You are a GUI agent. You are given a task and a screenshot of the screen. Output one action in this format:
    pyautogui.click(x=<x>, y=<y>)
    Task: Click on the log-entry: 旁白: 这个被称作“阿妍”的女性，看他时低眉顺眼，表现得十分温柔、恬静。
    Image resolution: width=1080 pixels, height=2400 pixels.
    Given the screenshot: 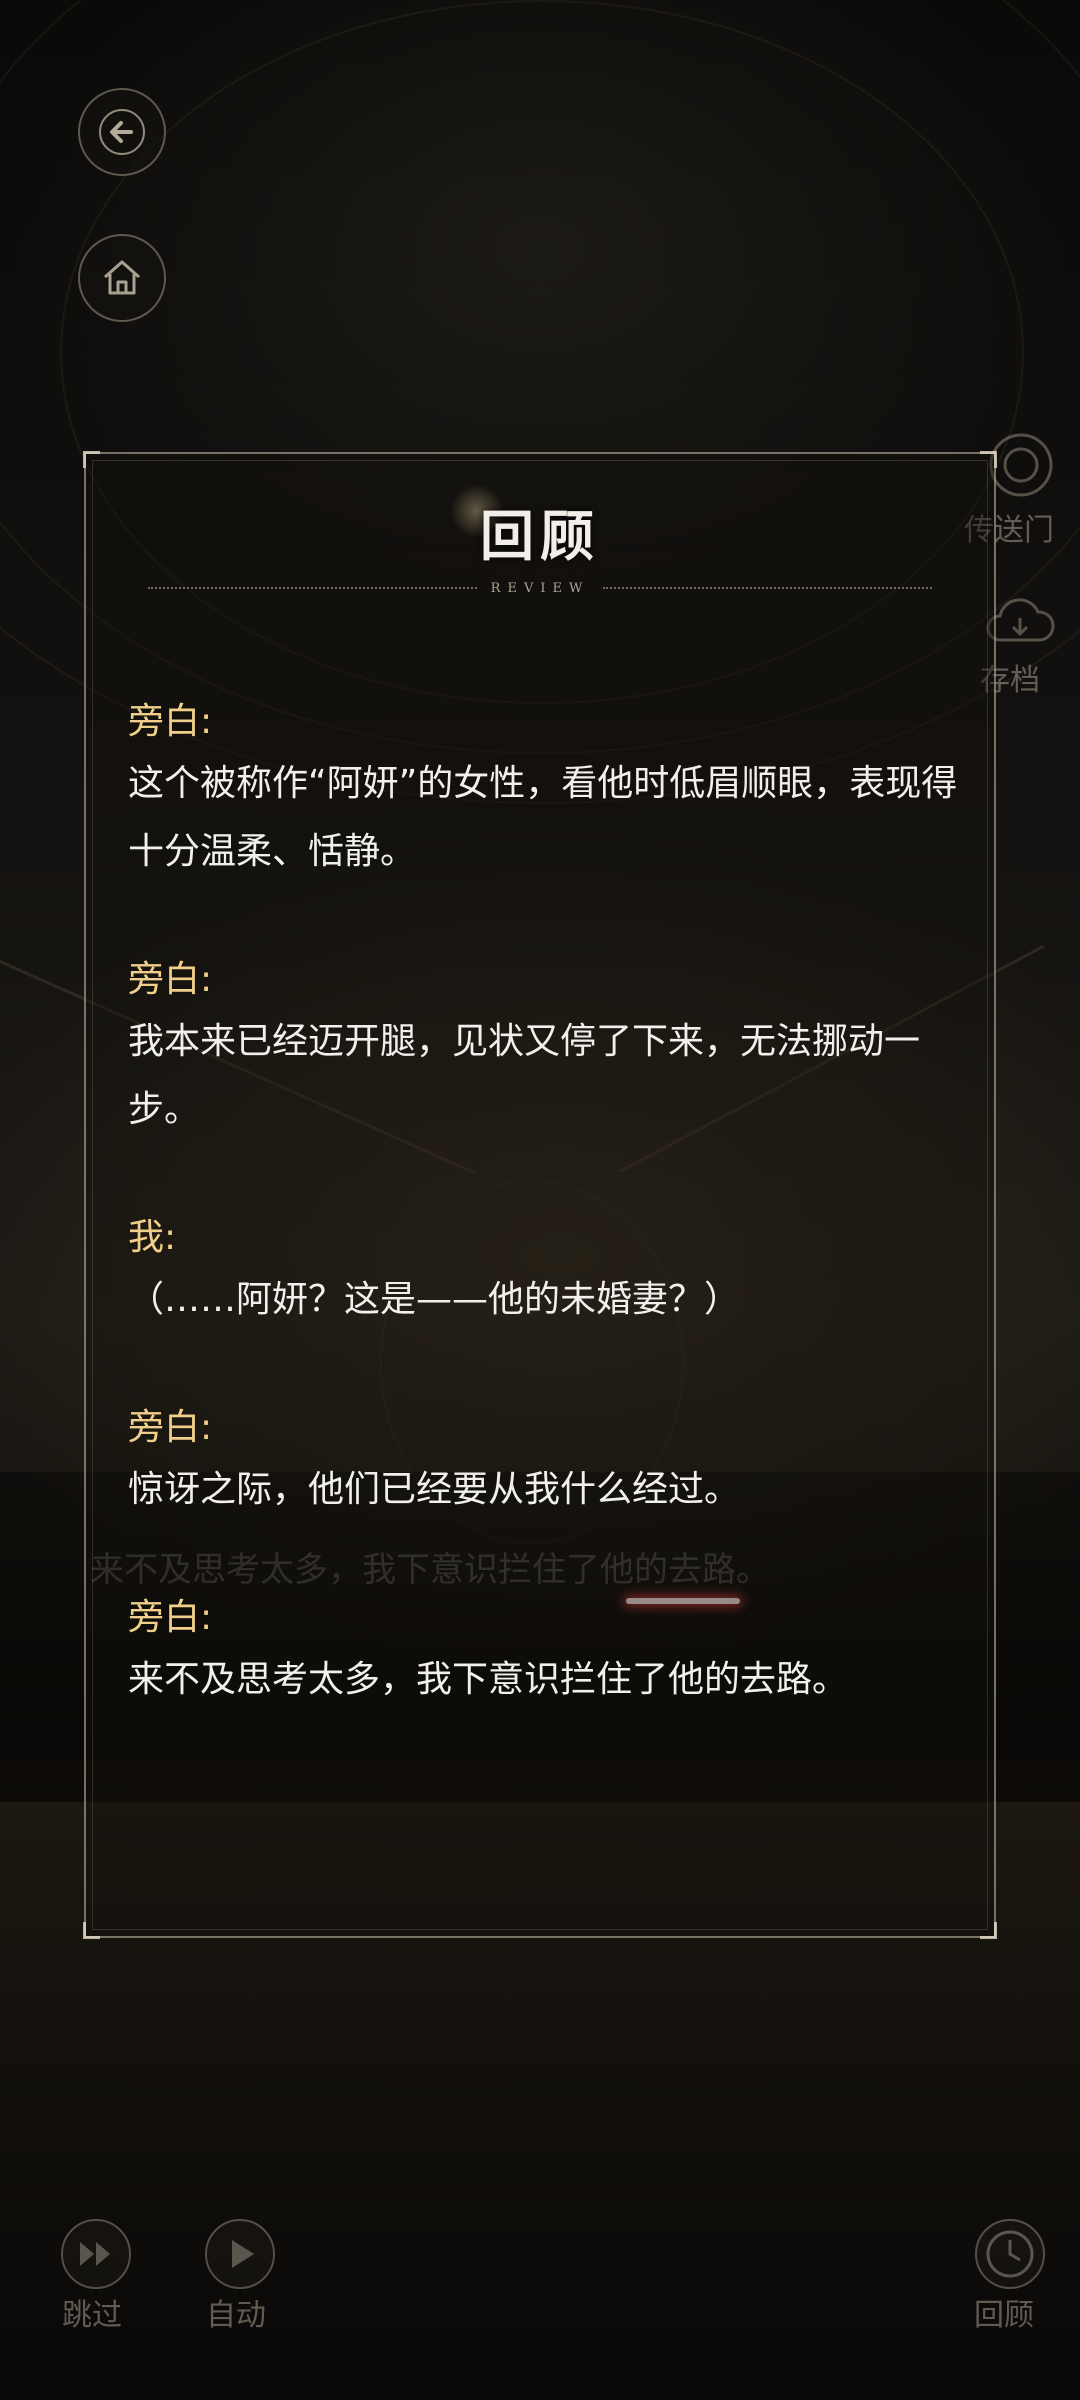 What is the action you would take?
    pyautogui.click(x=546, y=790)
    